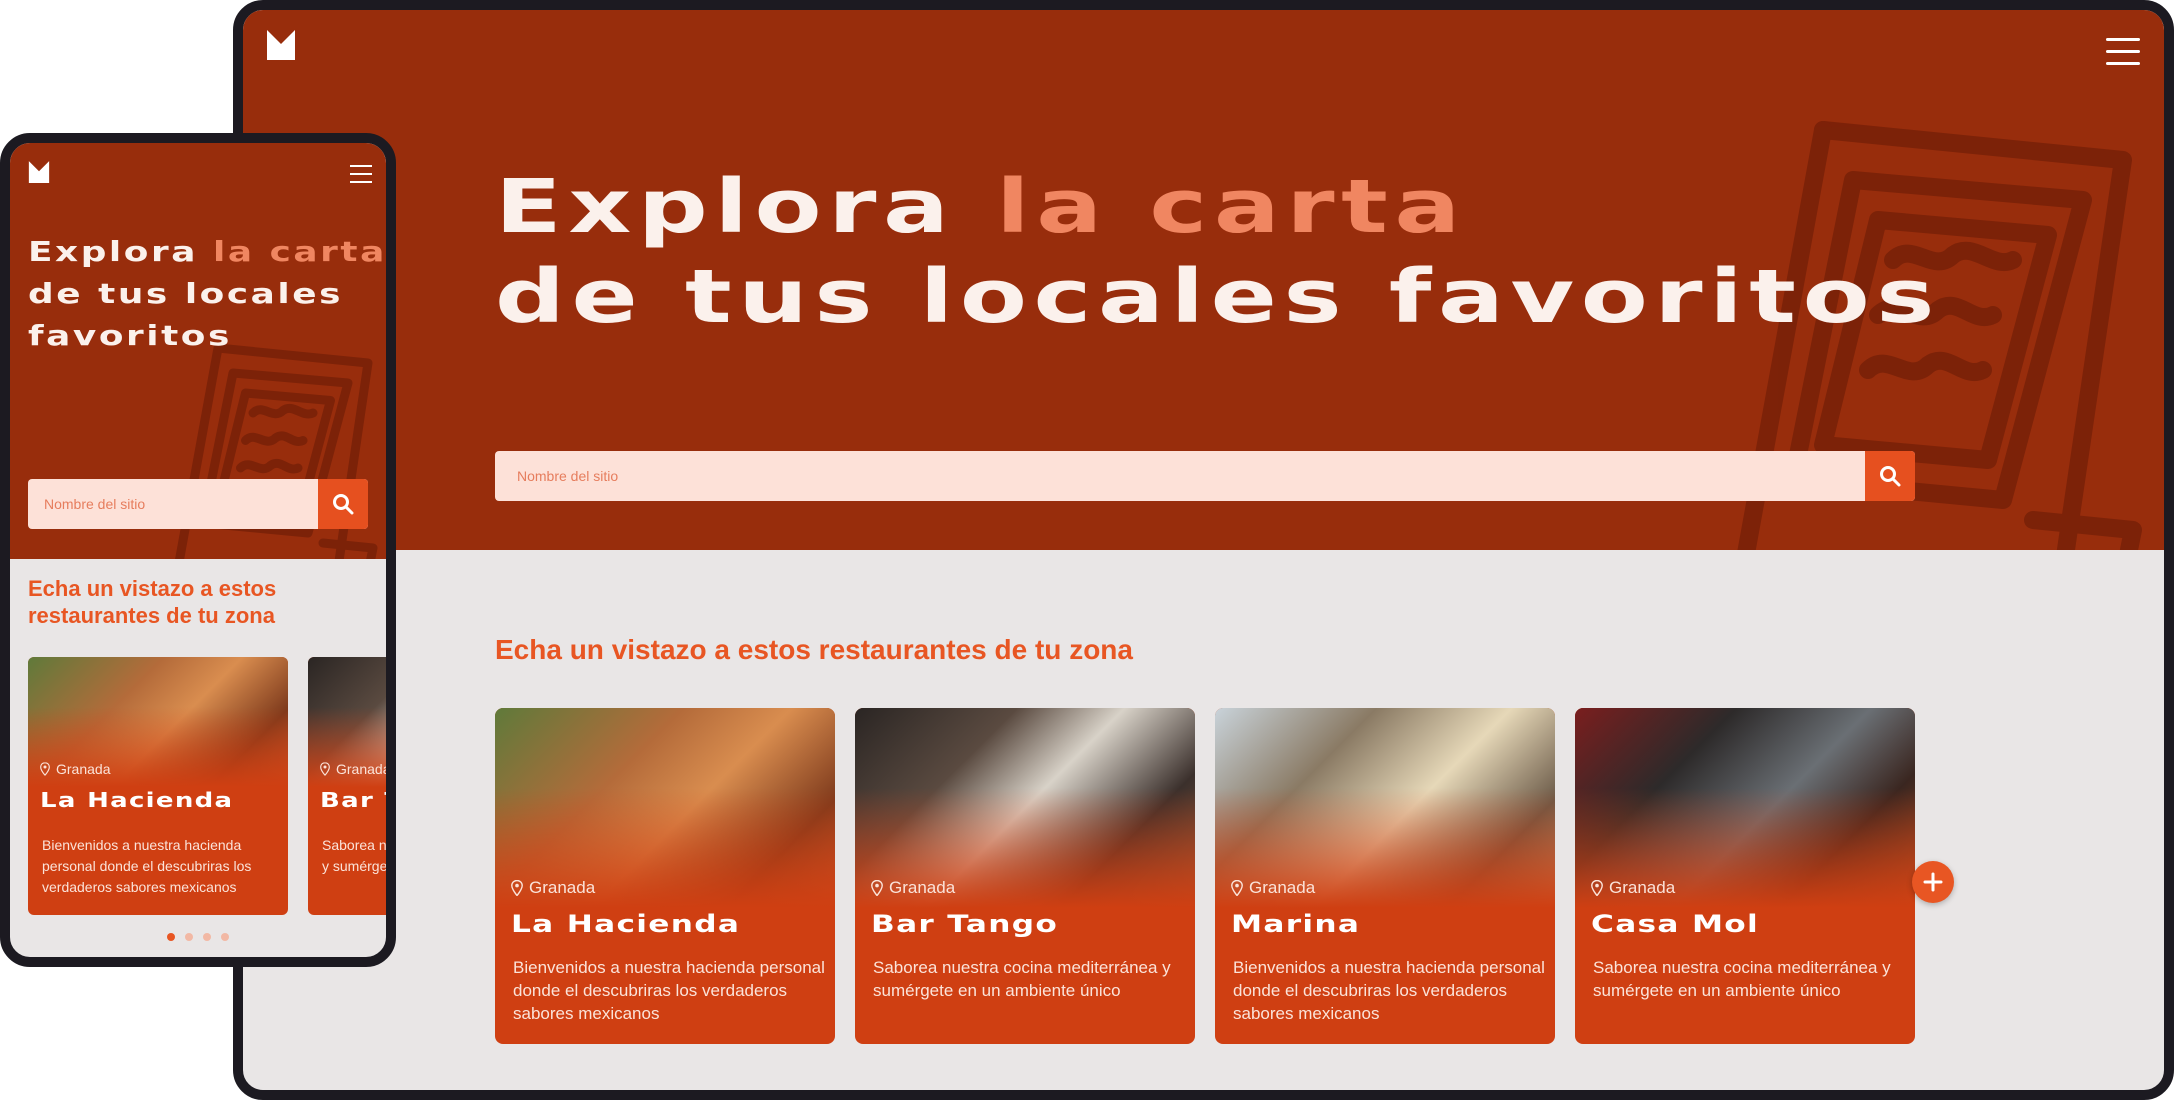  I want to click on plus-icon, so click(1933, 882).